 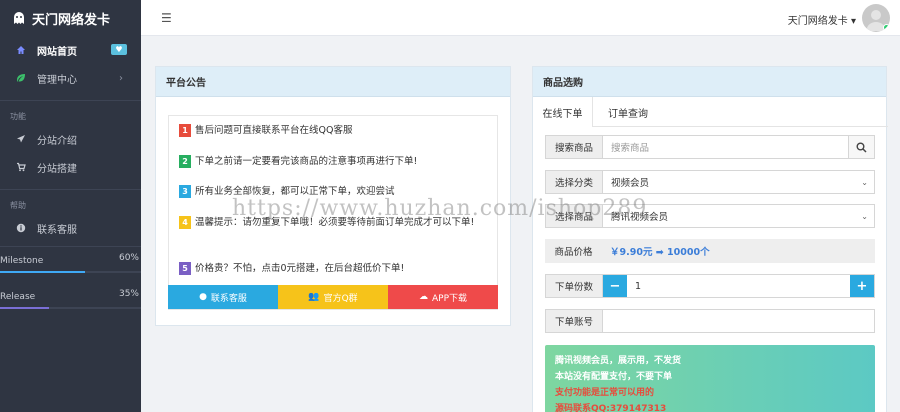 I want to click on quantity-field: 下单份数 − 1 +, so click(x=710, y=286).